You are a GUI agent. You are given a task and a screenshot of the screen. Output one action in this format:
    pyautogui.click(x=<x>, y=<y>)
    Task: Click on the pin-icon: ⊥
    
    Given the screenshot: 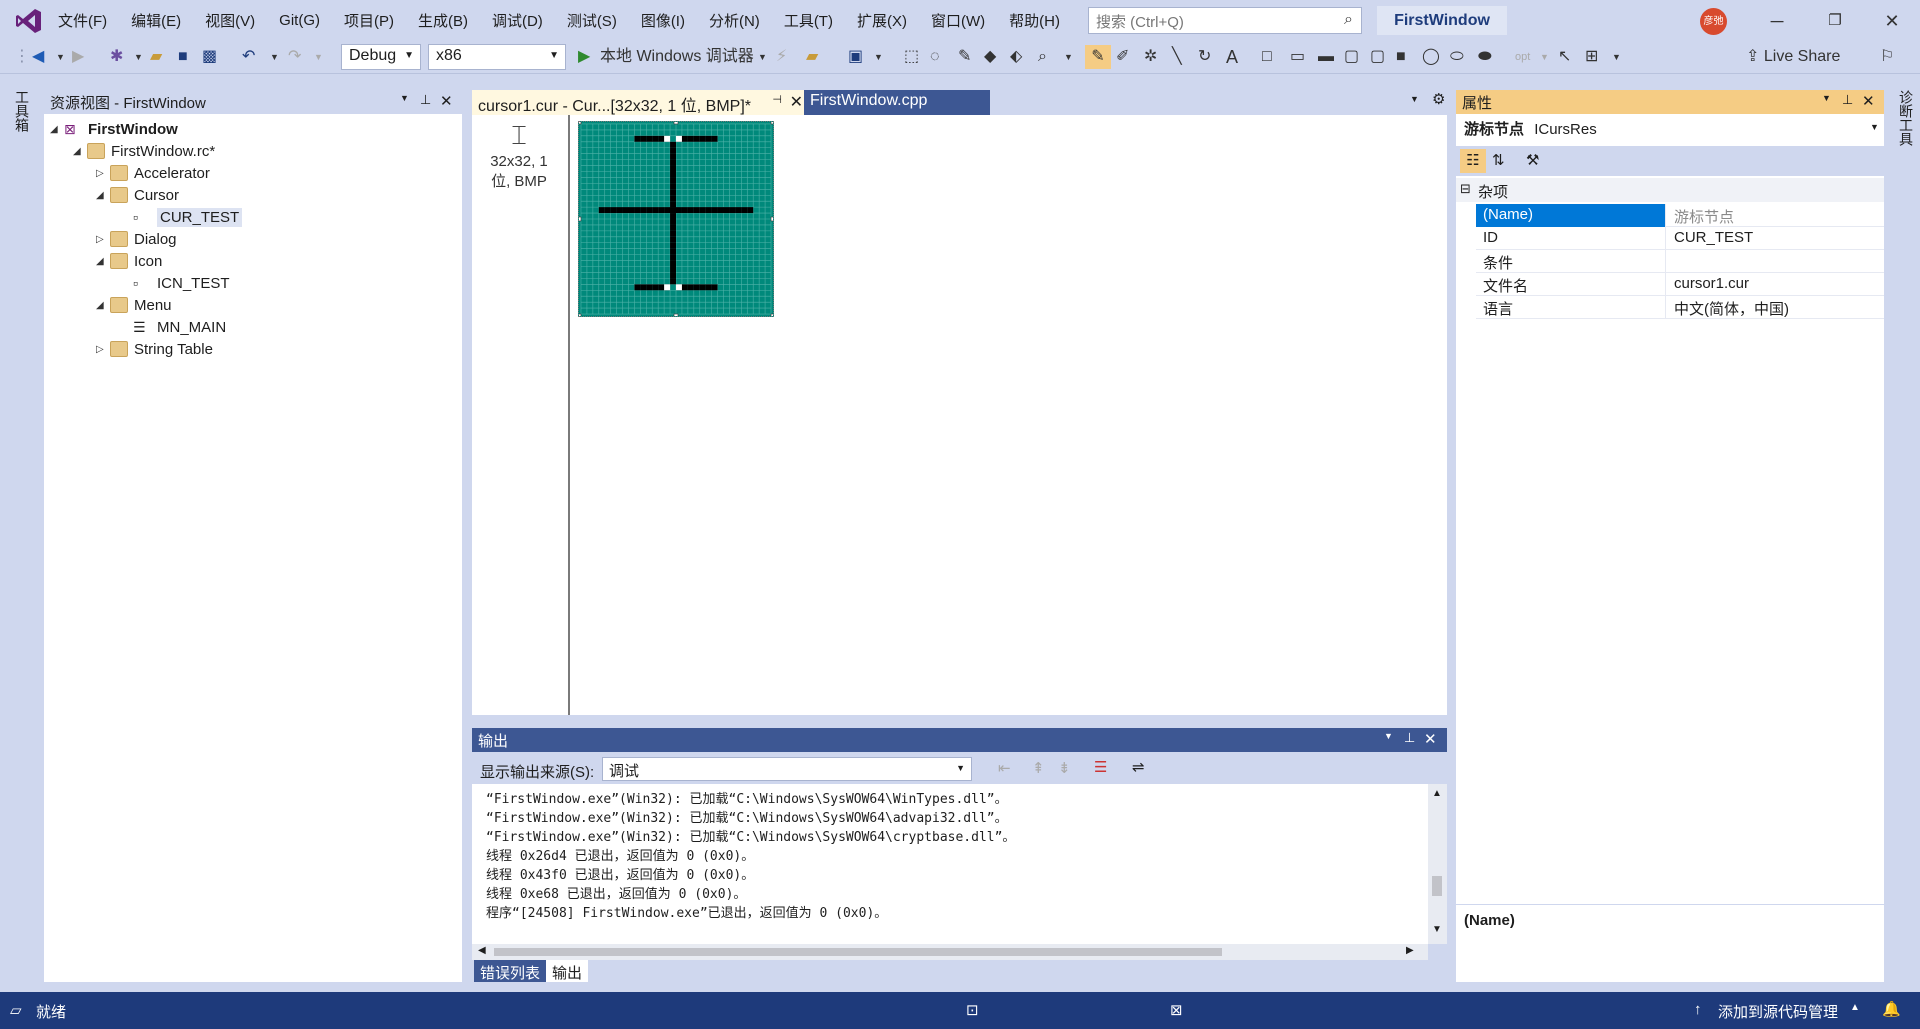 What is the action you would take?
    pyautogui.click(x=1847, y=100)
    